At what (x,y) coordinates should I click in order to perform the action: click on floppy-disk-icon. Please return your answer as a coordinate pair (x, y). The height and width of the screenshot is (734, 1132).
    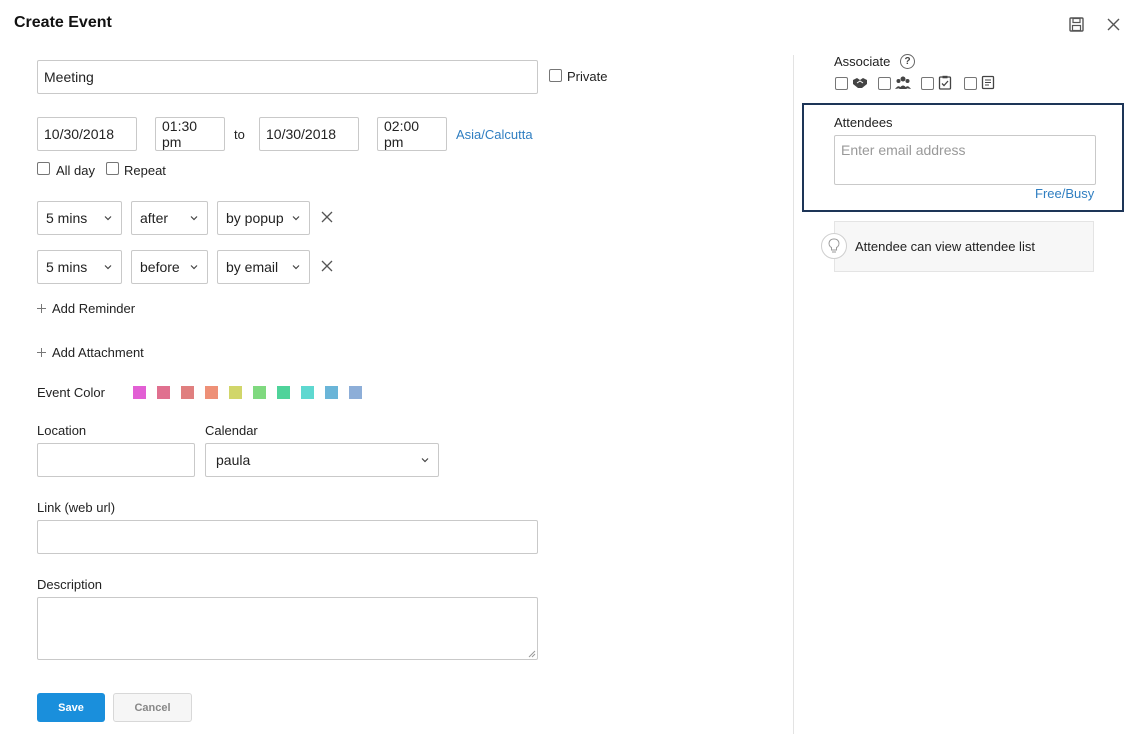
    Looking at the image, I should click on (1076, 24).